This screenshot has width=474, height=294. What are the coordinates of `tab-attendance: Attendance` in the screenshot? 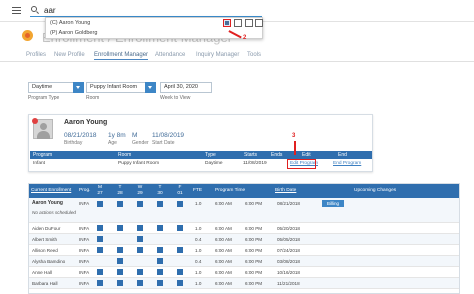 It's located at (170, 55).